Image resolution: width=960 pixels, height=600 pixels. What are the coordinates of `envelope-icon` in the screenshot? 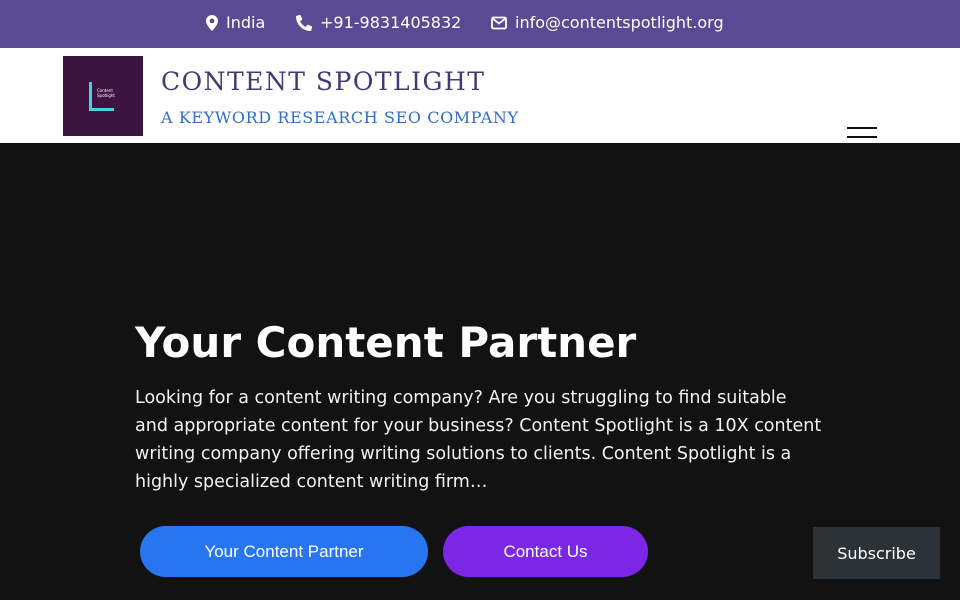 It's located at (499, 23).